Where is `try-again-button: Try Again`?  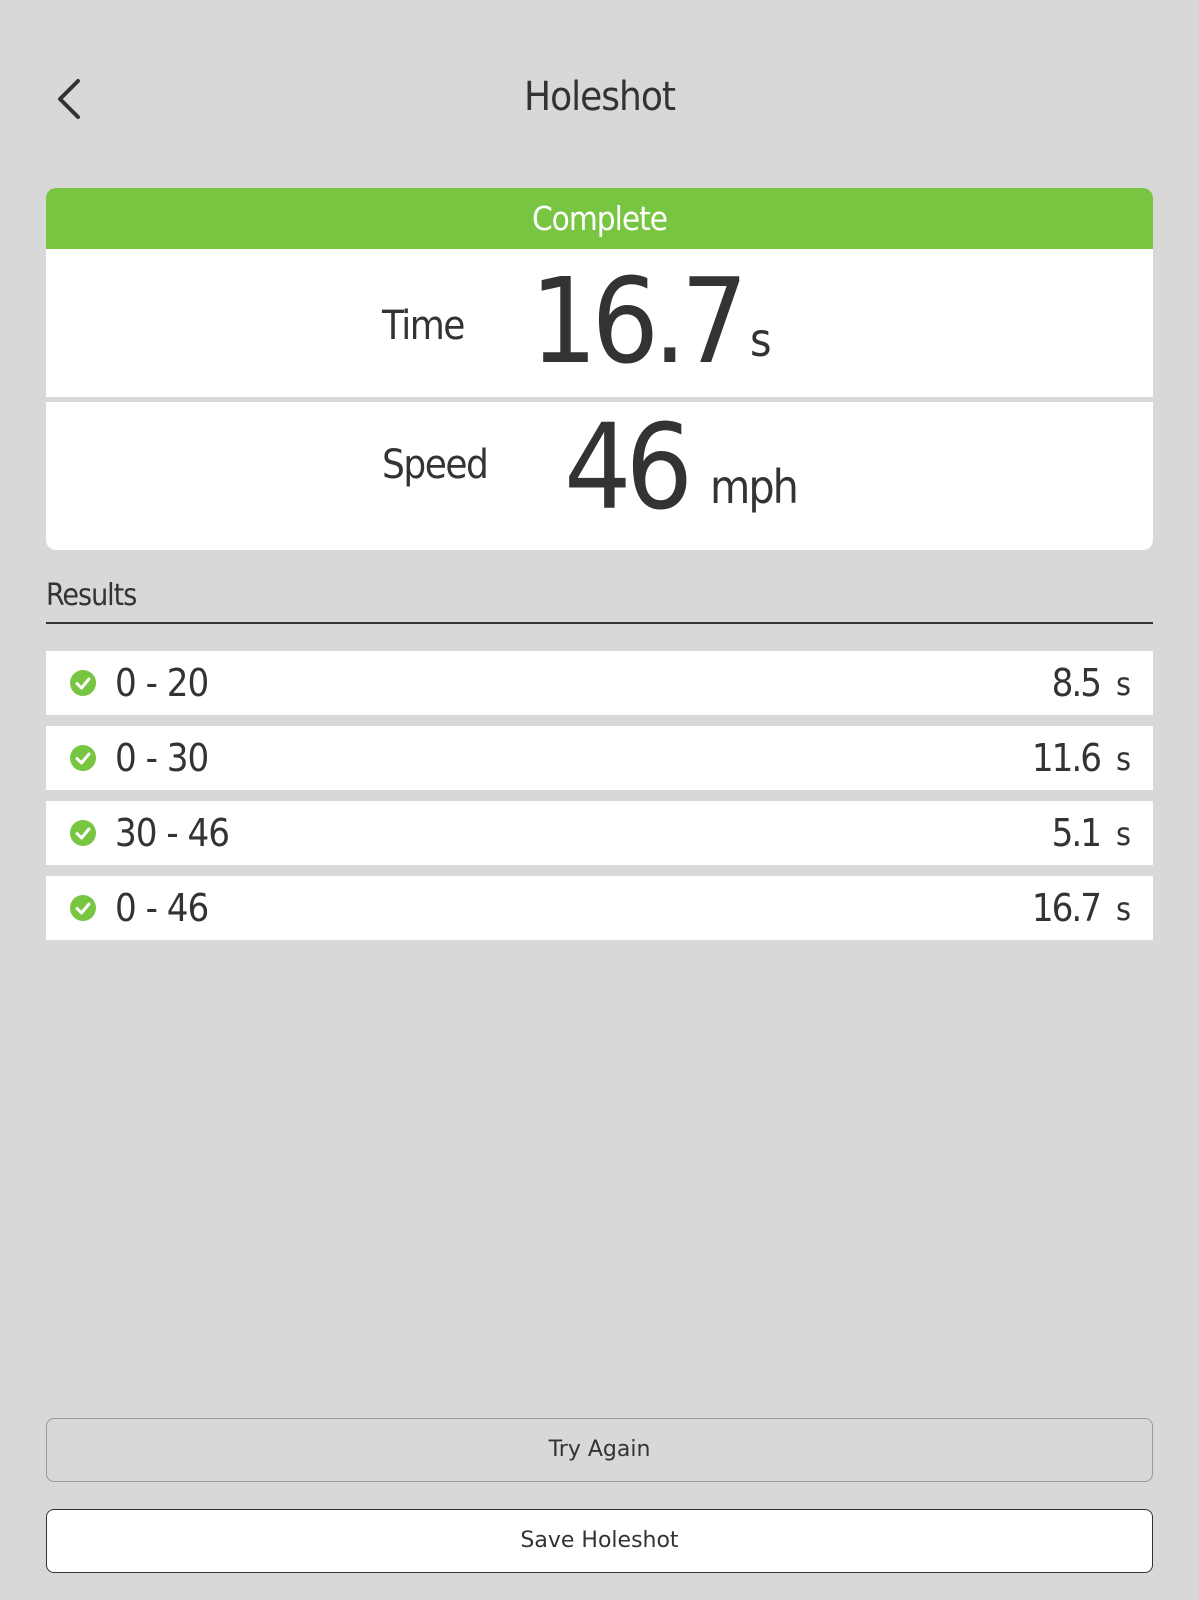 try-again-button: Try Again is located at coordinates (599, 1450).